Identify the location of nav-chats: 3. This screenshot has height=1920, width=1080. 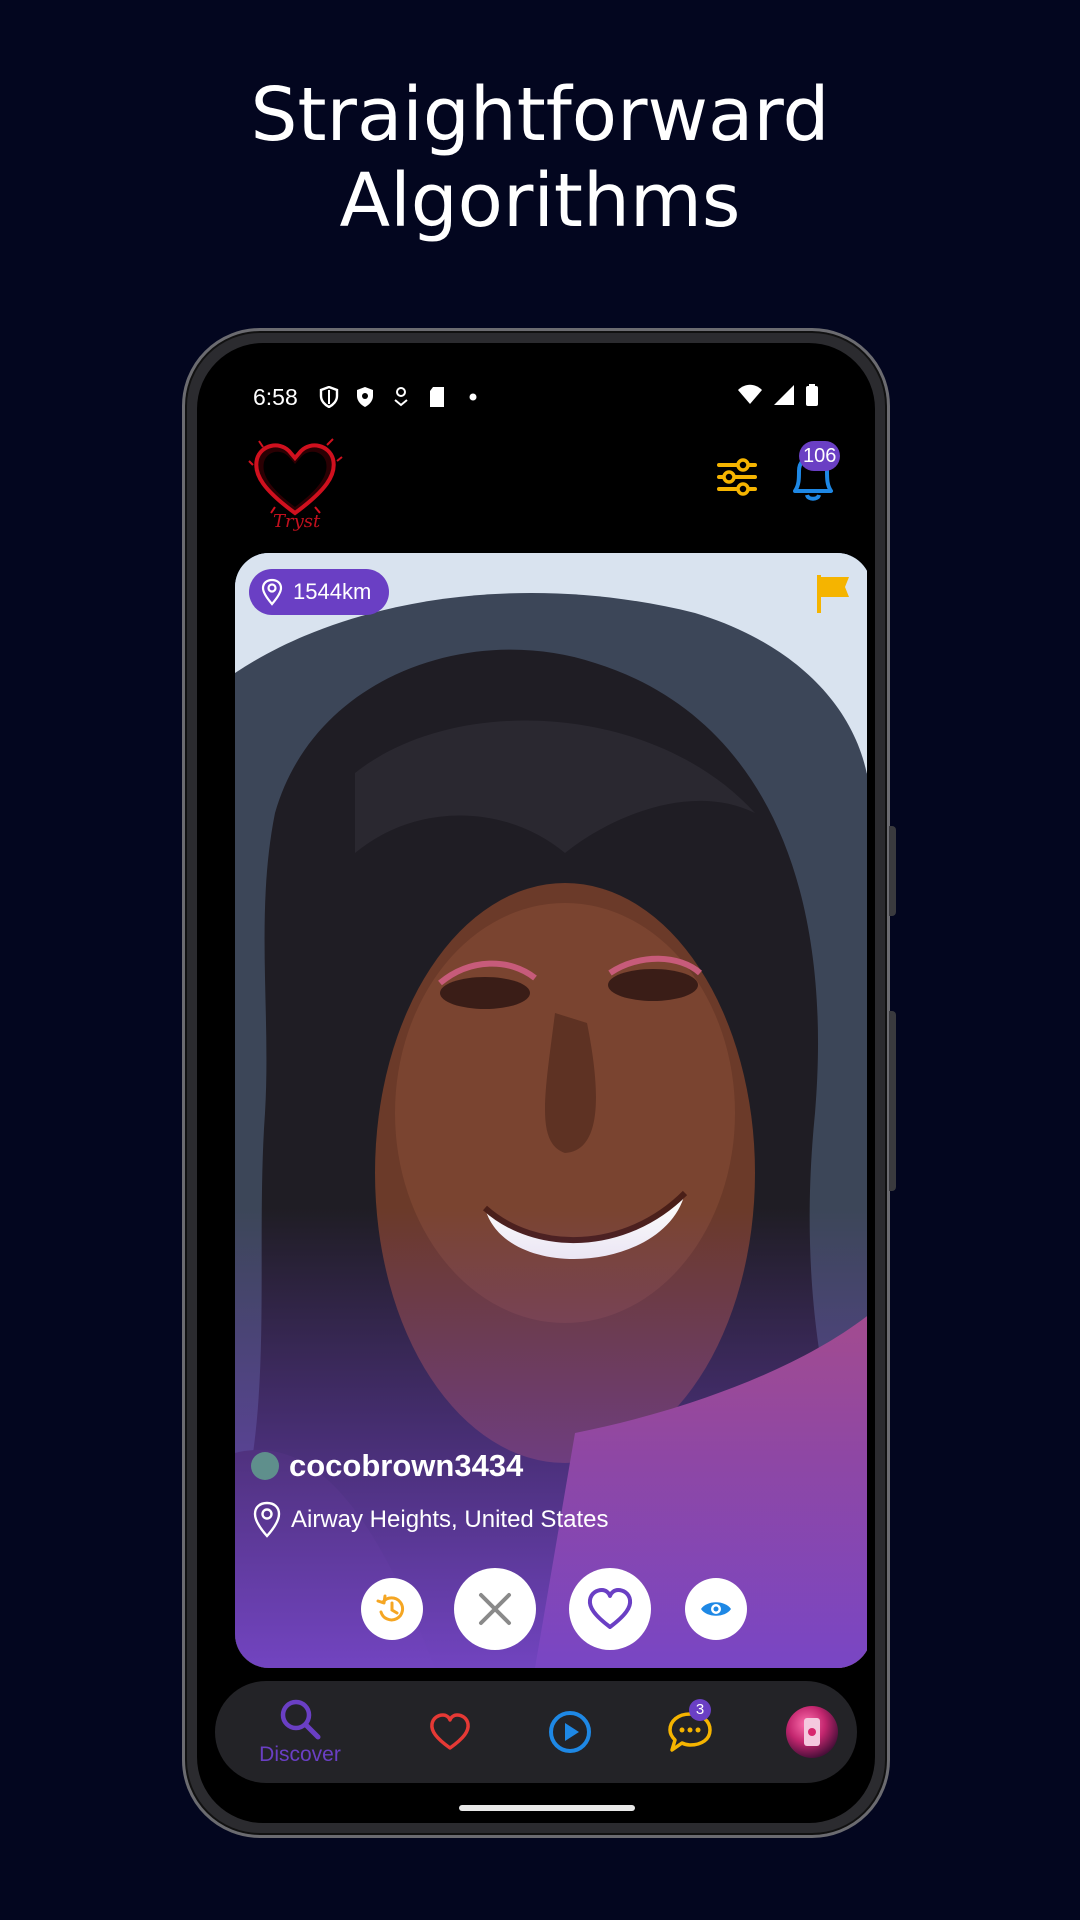
(690, 1732).